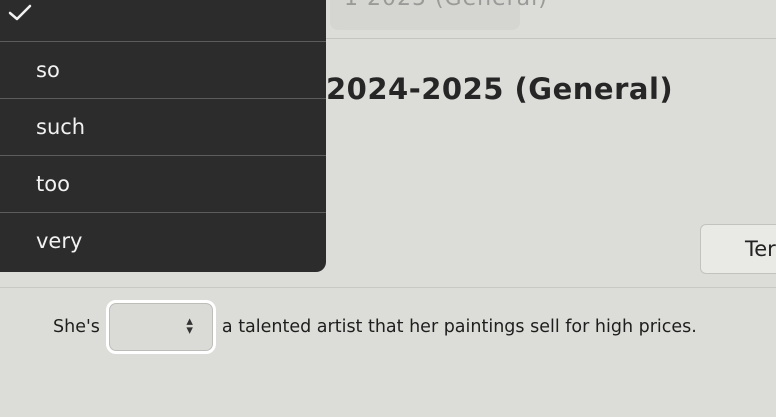  Describe the element at coordinates (163, 126) in the screenshot. I see `menu-option-such: such` at that location.